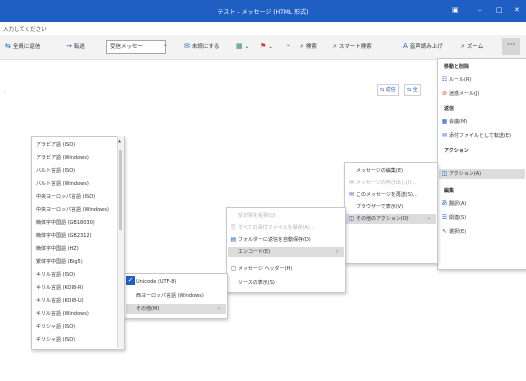 This screenshot has height=381, width=526. What do you see at coordinates (390, 219) in the screenshot?
I see `other-actions-item: ◫ その他のアクション(O) ›` at bounding box center [390, 219].